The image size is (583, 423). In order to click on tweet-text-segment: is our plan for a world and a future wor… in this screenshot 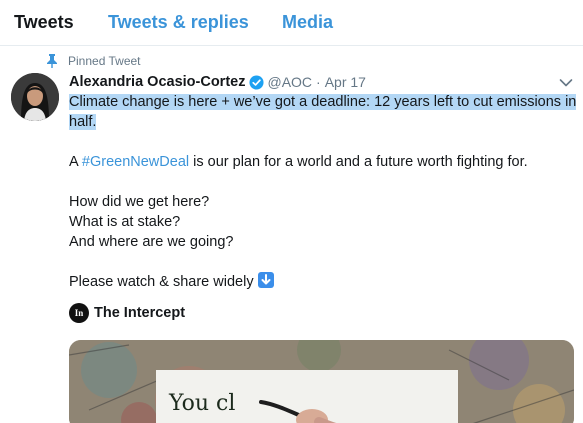, I will do `click(358, 162)`.